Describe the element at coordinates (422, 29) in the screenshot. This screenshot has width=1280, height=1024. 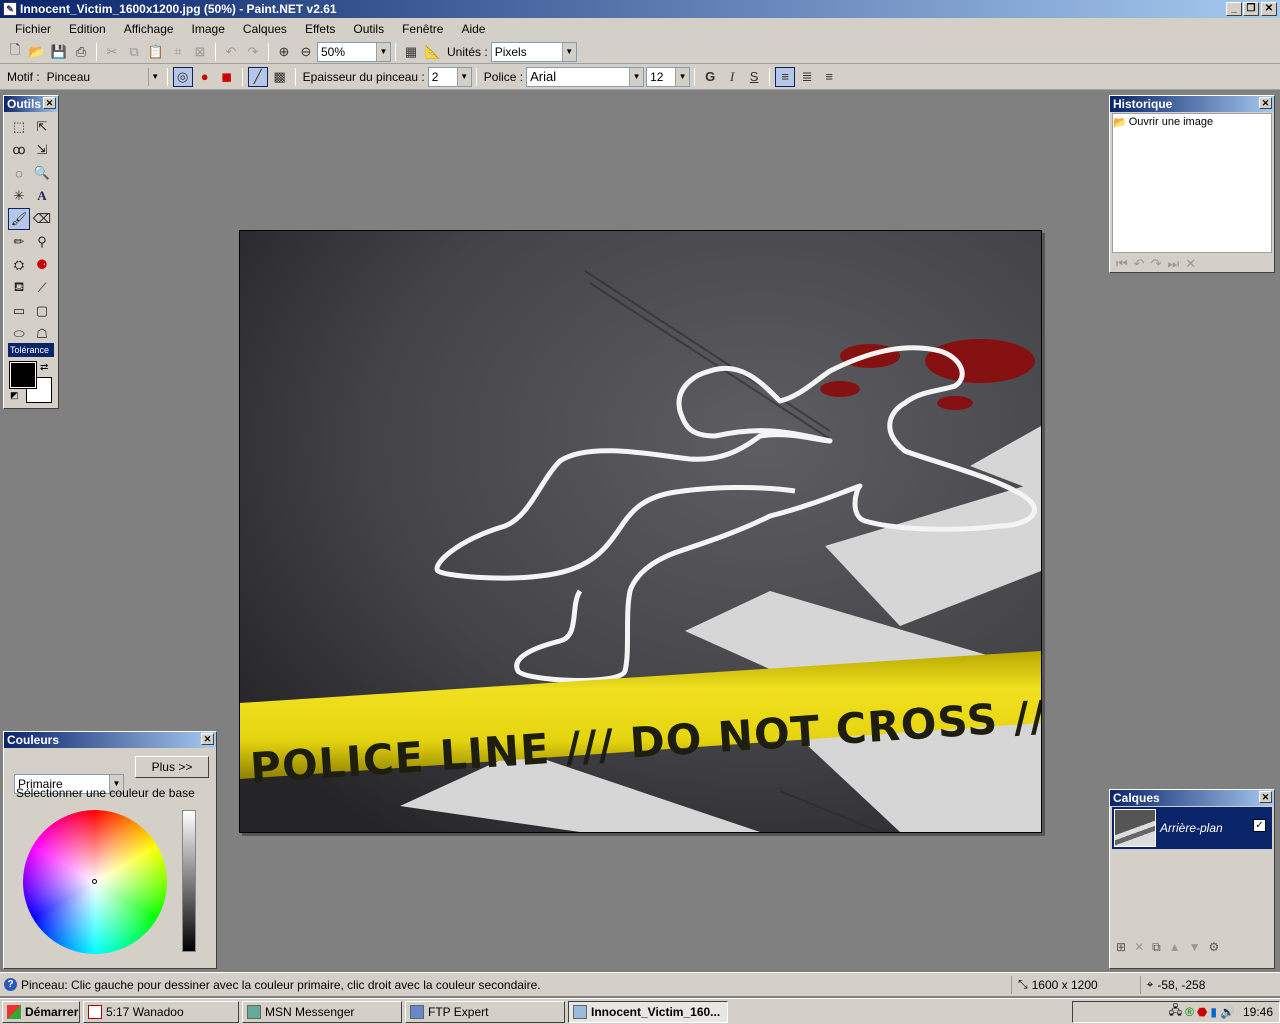
I see `menu-fenetre: Fenêtre` at that location.